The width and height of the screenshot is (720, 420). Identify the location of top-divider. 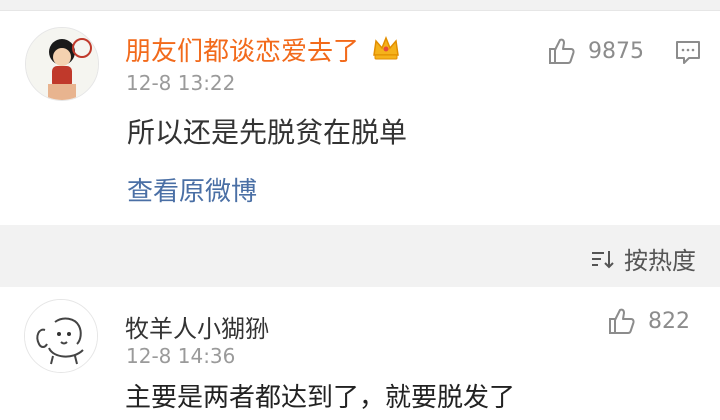
(360, 5).